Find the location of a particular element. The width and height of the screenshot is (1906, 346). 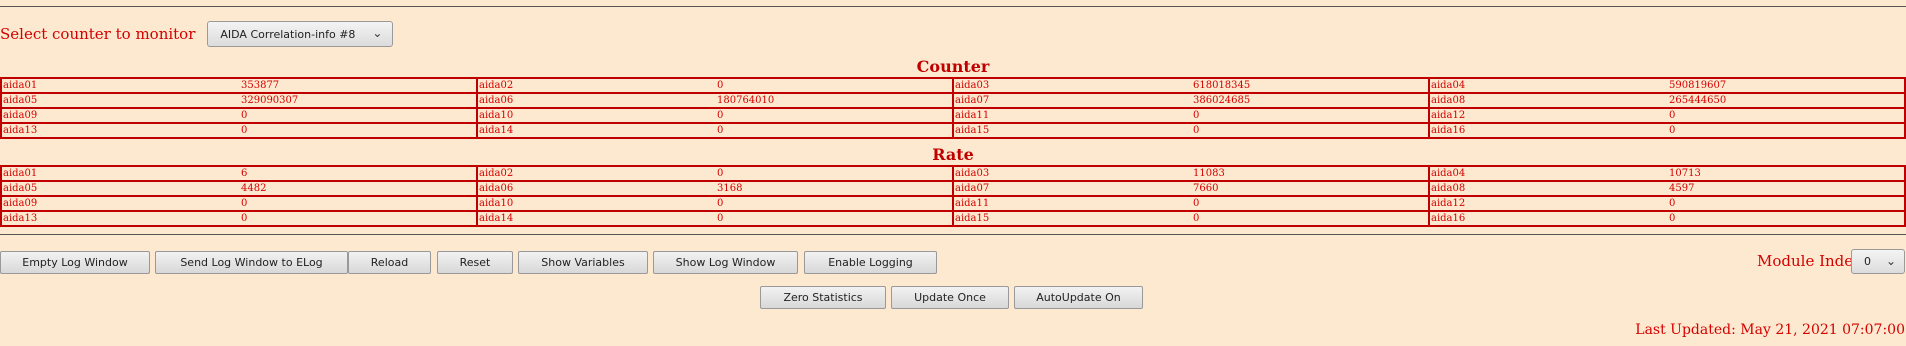

last-updated-status: Last Updated: May 21, 2021 07:07:00 is located at coordinates (1770, 330).